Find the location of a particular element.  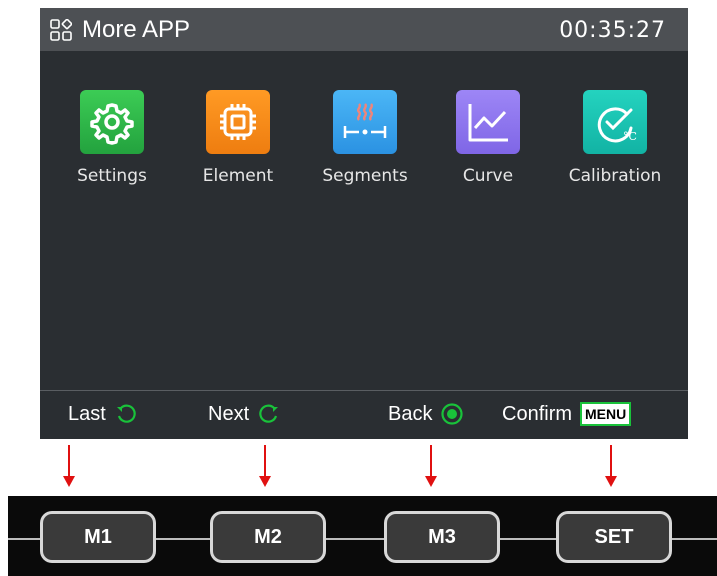

app-label: Curve is located at coordinates (488, 176).